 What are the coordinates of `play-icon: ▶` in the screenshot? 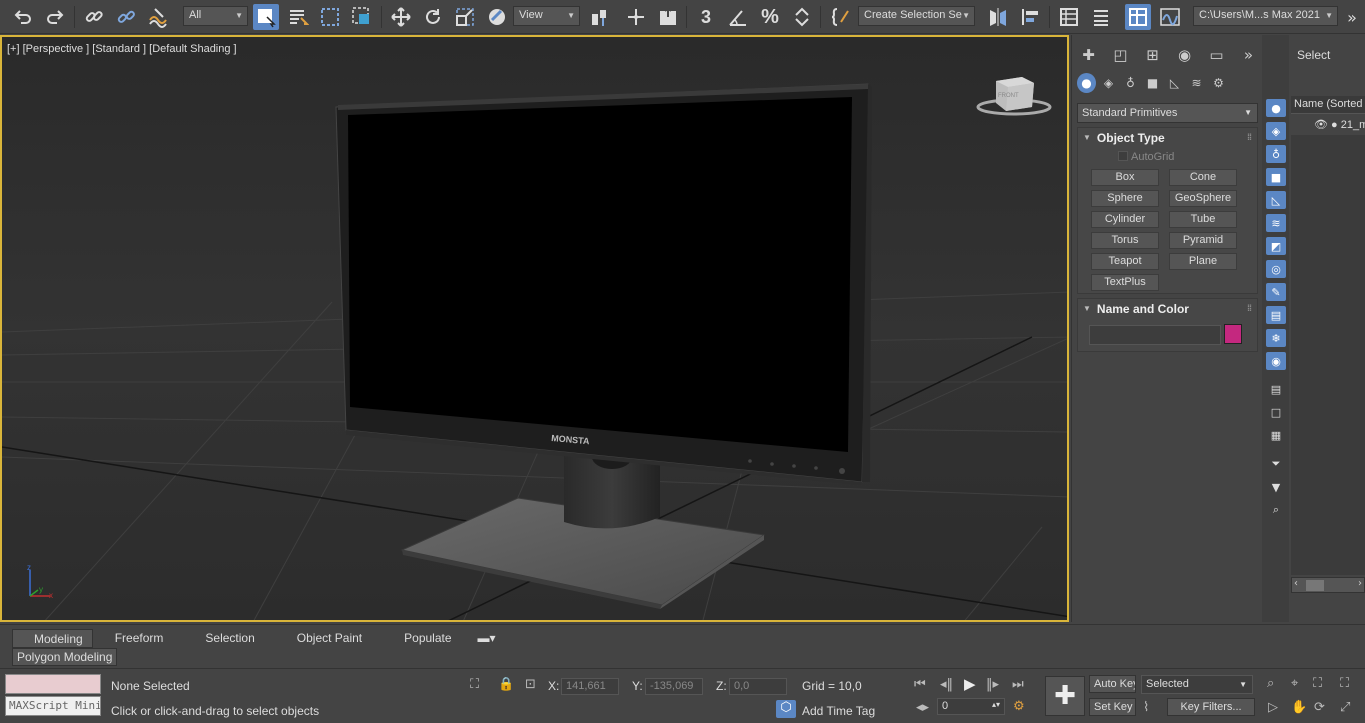 It's located at (970, 684).